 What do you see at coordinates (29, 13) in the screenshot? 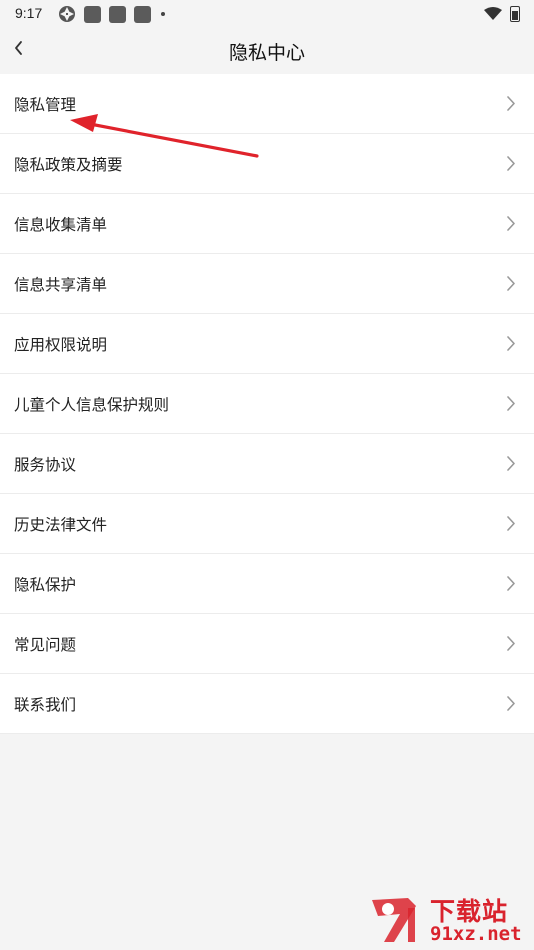
I see `status-time: 9:17` at bounding box center [29, 13].